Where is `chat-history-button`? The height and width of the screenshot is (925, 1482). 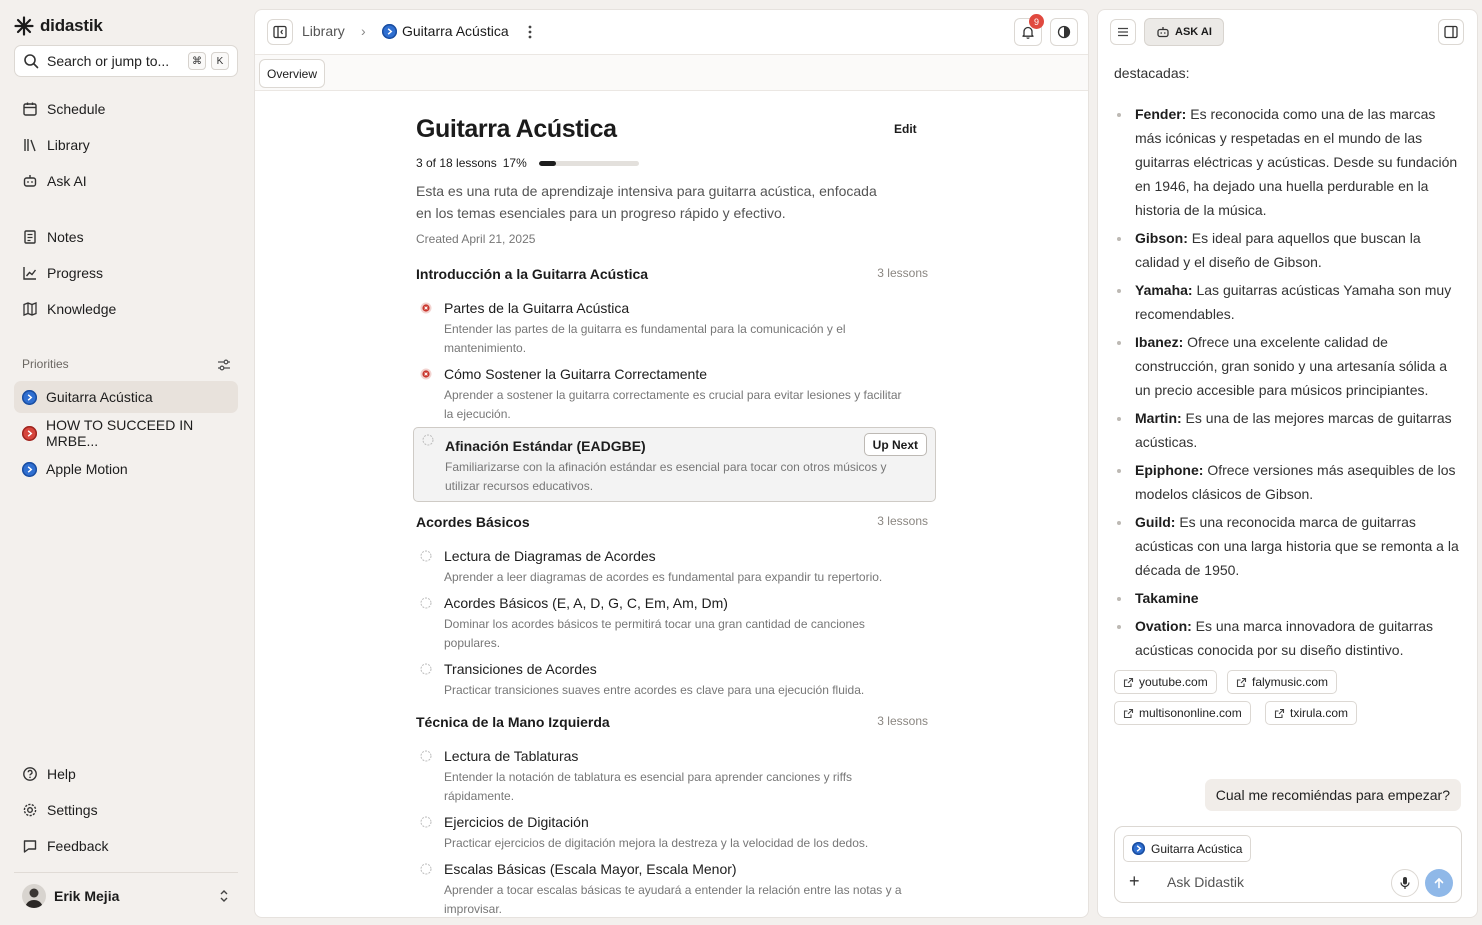
chat-history-button is located at coordinates (1123, 32).